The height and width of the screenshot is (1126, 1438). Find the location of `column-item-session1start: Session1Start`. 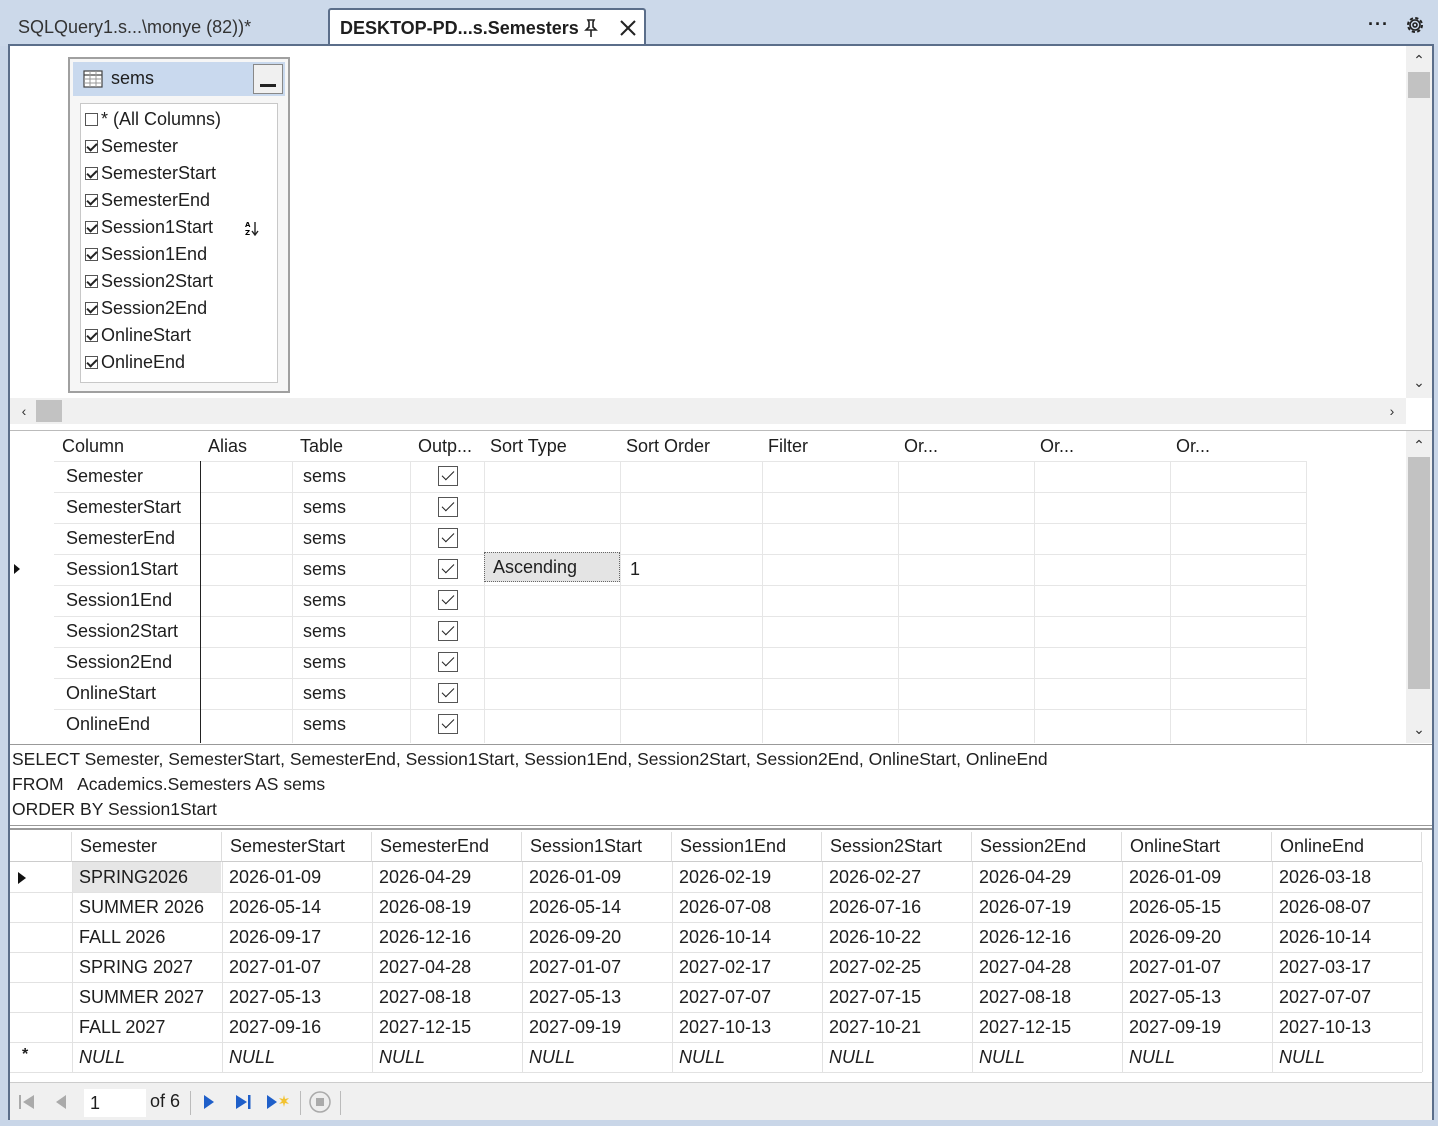

column-item-session1start: Session1Start is located at coordinates (149, 227).